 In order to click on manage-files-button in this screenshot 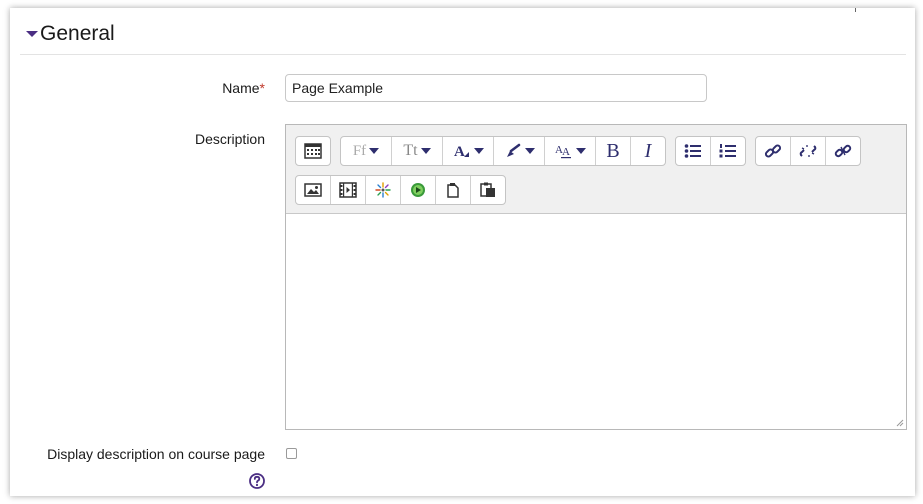, I will do `click(843, 151)`.